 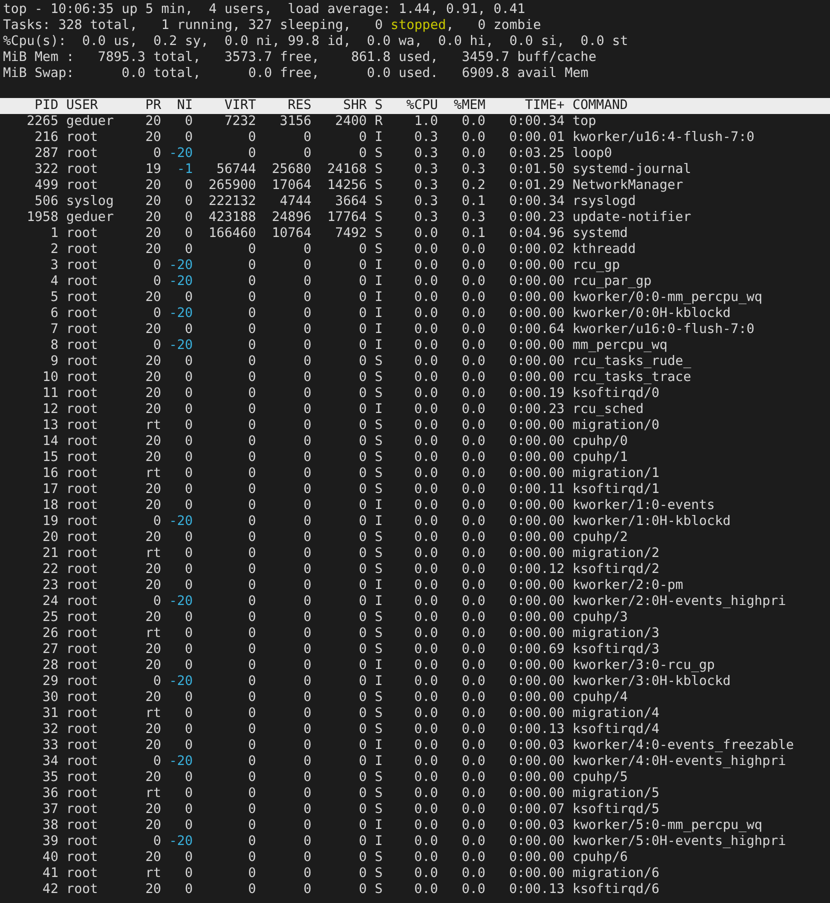 What do you see at coordinates (632, 218) in the screenshot?
I see `table-cell-text: update-notifier` at bounding box center [632, 218].